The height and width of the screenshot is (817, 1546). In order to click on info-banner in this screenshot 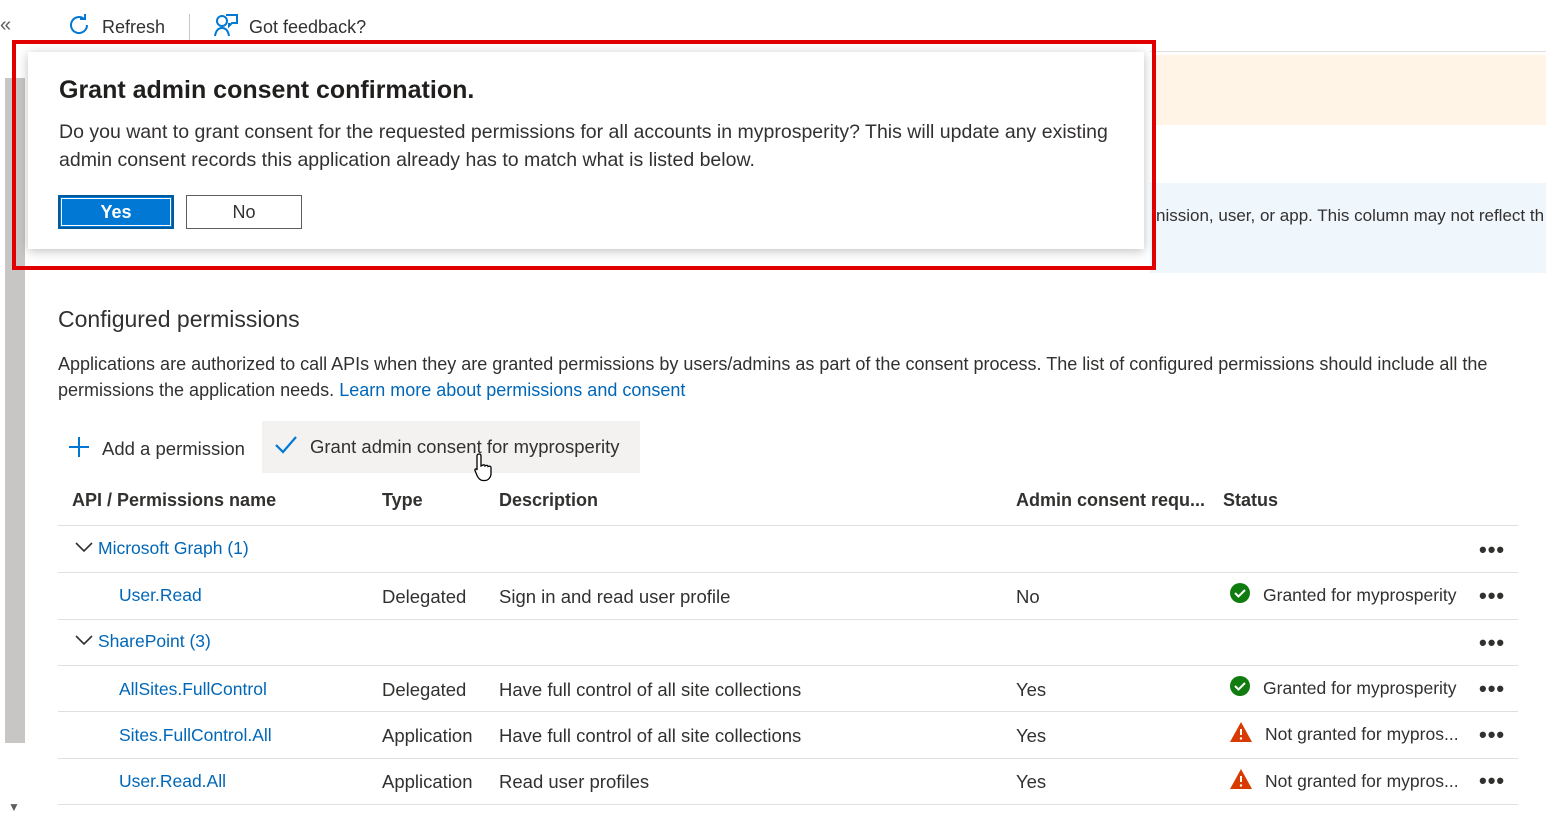, I will do `click(1348, 228)`.